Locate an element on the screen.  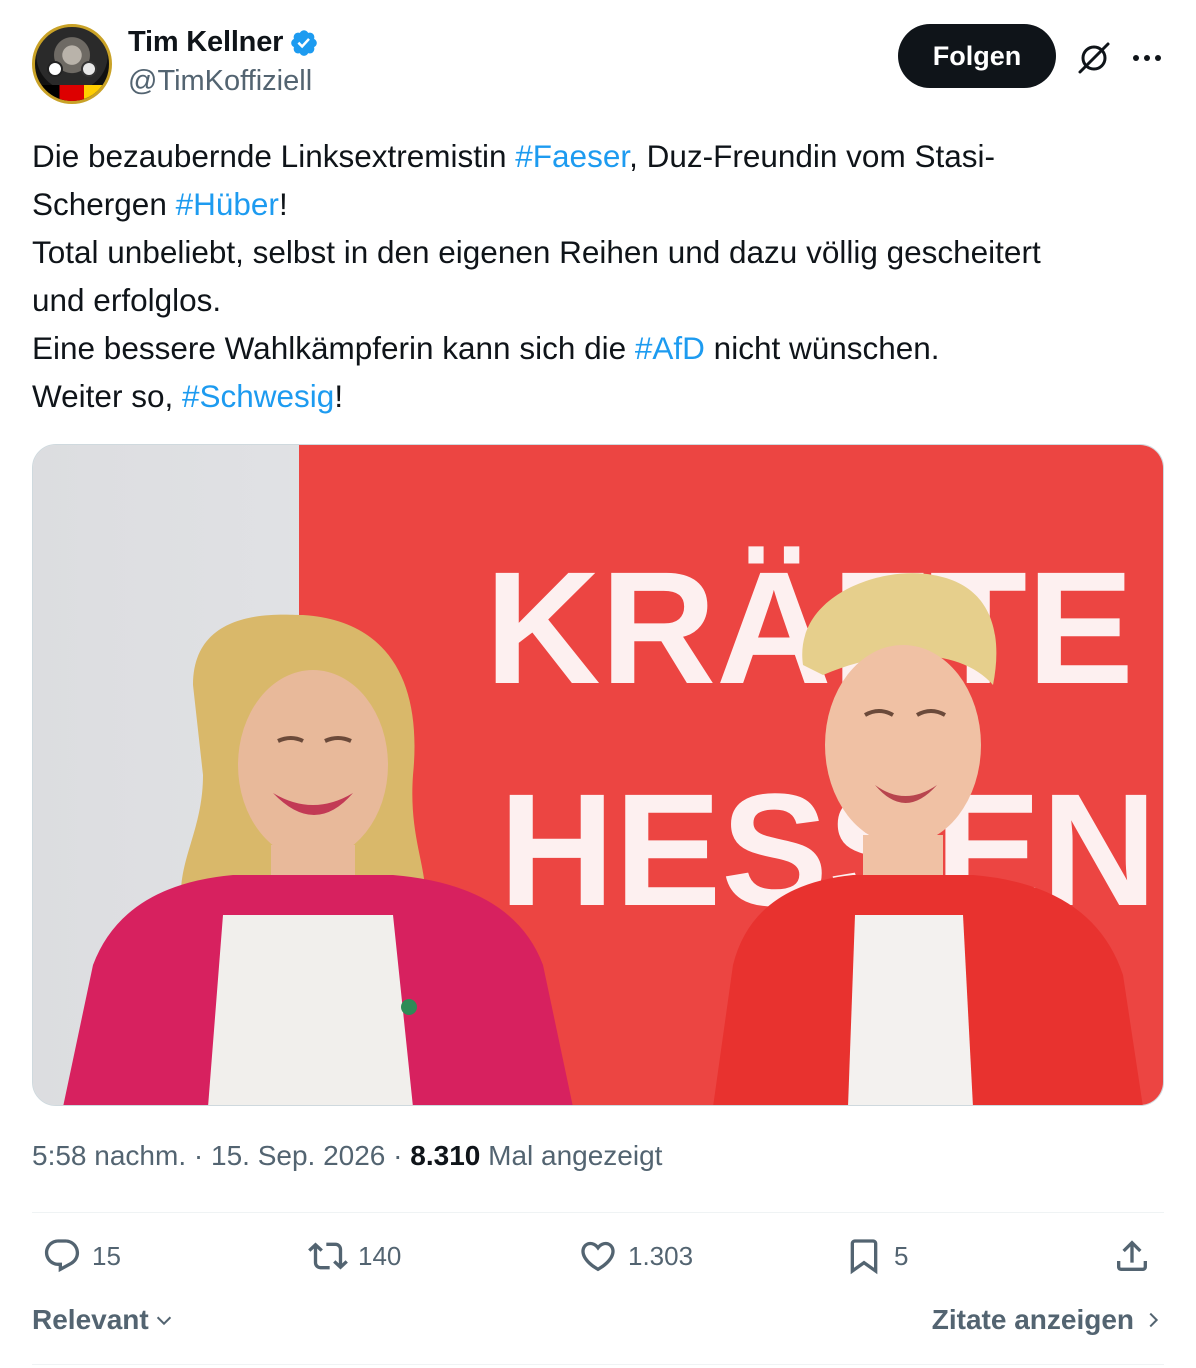
tweet-text-segment: , Duz-Freundin vom Stasi- is located at coordinates (812, 156).